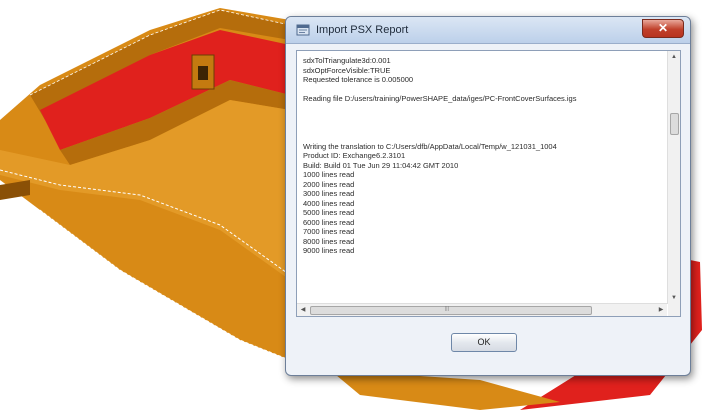 The height and width of the screenshot is (417, 702). I want to click on report-line: sdxTolTriangulate3d:0.001, so click(347, 60).